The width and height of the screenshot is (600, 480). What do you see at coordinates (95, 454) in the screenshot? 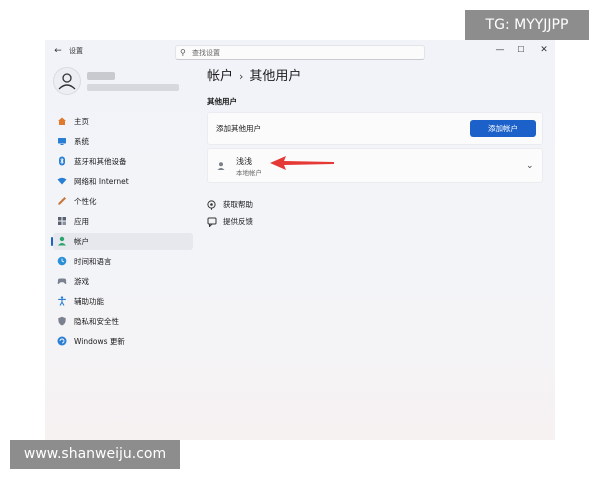
I see `site-watermark: www.shanweiju.com` at bounding box center [95, 454].